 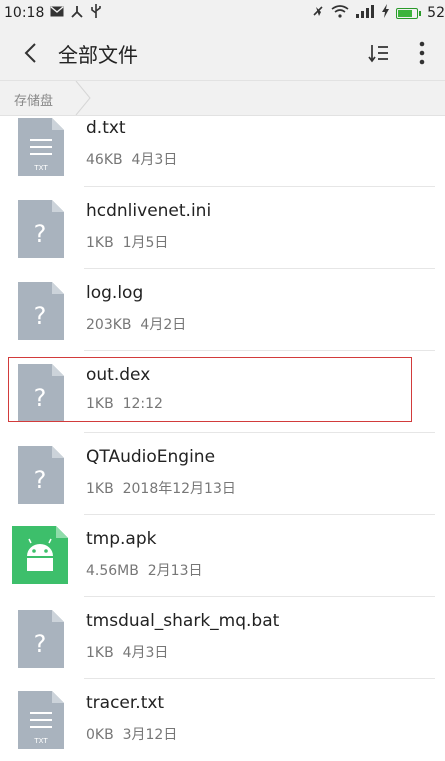 I want to click on list-item: ? log.log 203KB 4月2日, so click(x=222, y=310).